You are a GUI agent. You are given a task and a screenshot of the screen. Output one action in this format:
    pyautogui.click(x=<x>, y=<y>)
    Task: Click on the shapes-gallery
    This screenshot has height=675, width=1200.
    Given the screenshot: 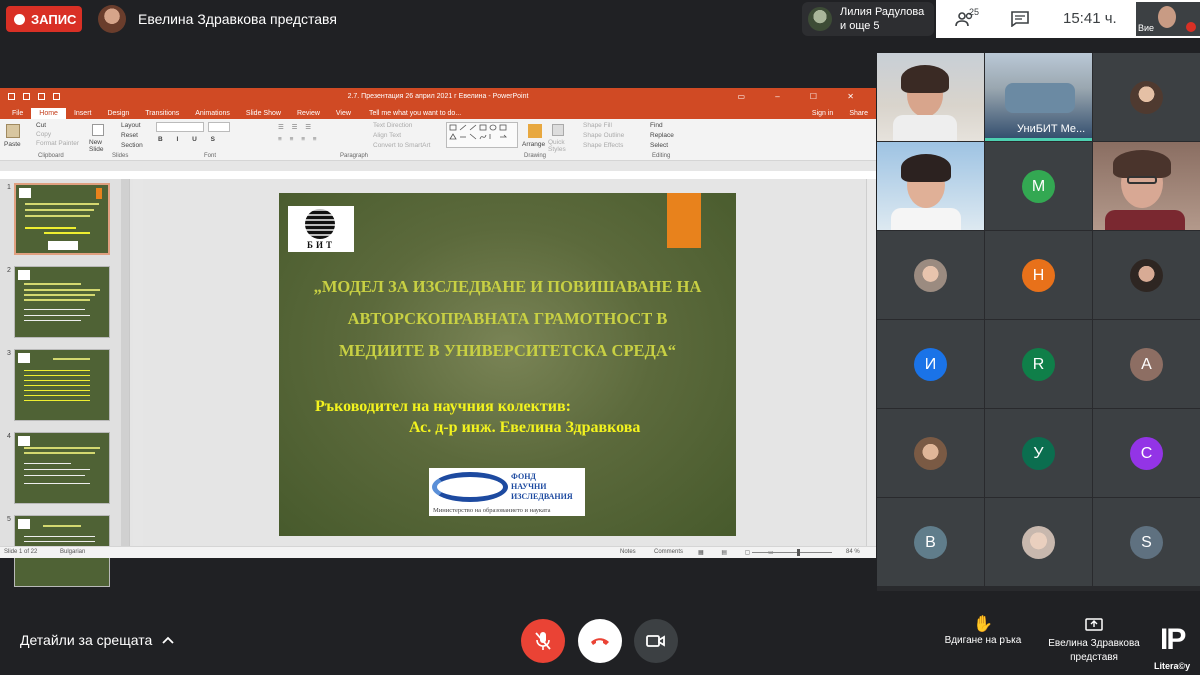 What is the action you would take?
    pyautogui.click(x=482, y=135)
    